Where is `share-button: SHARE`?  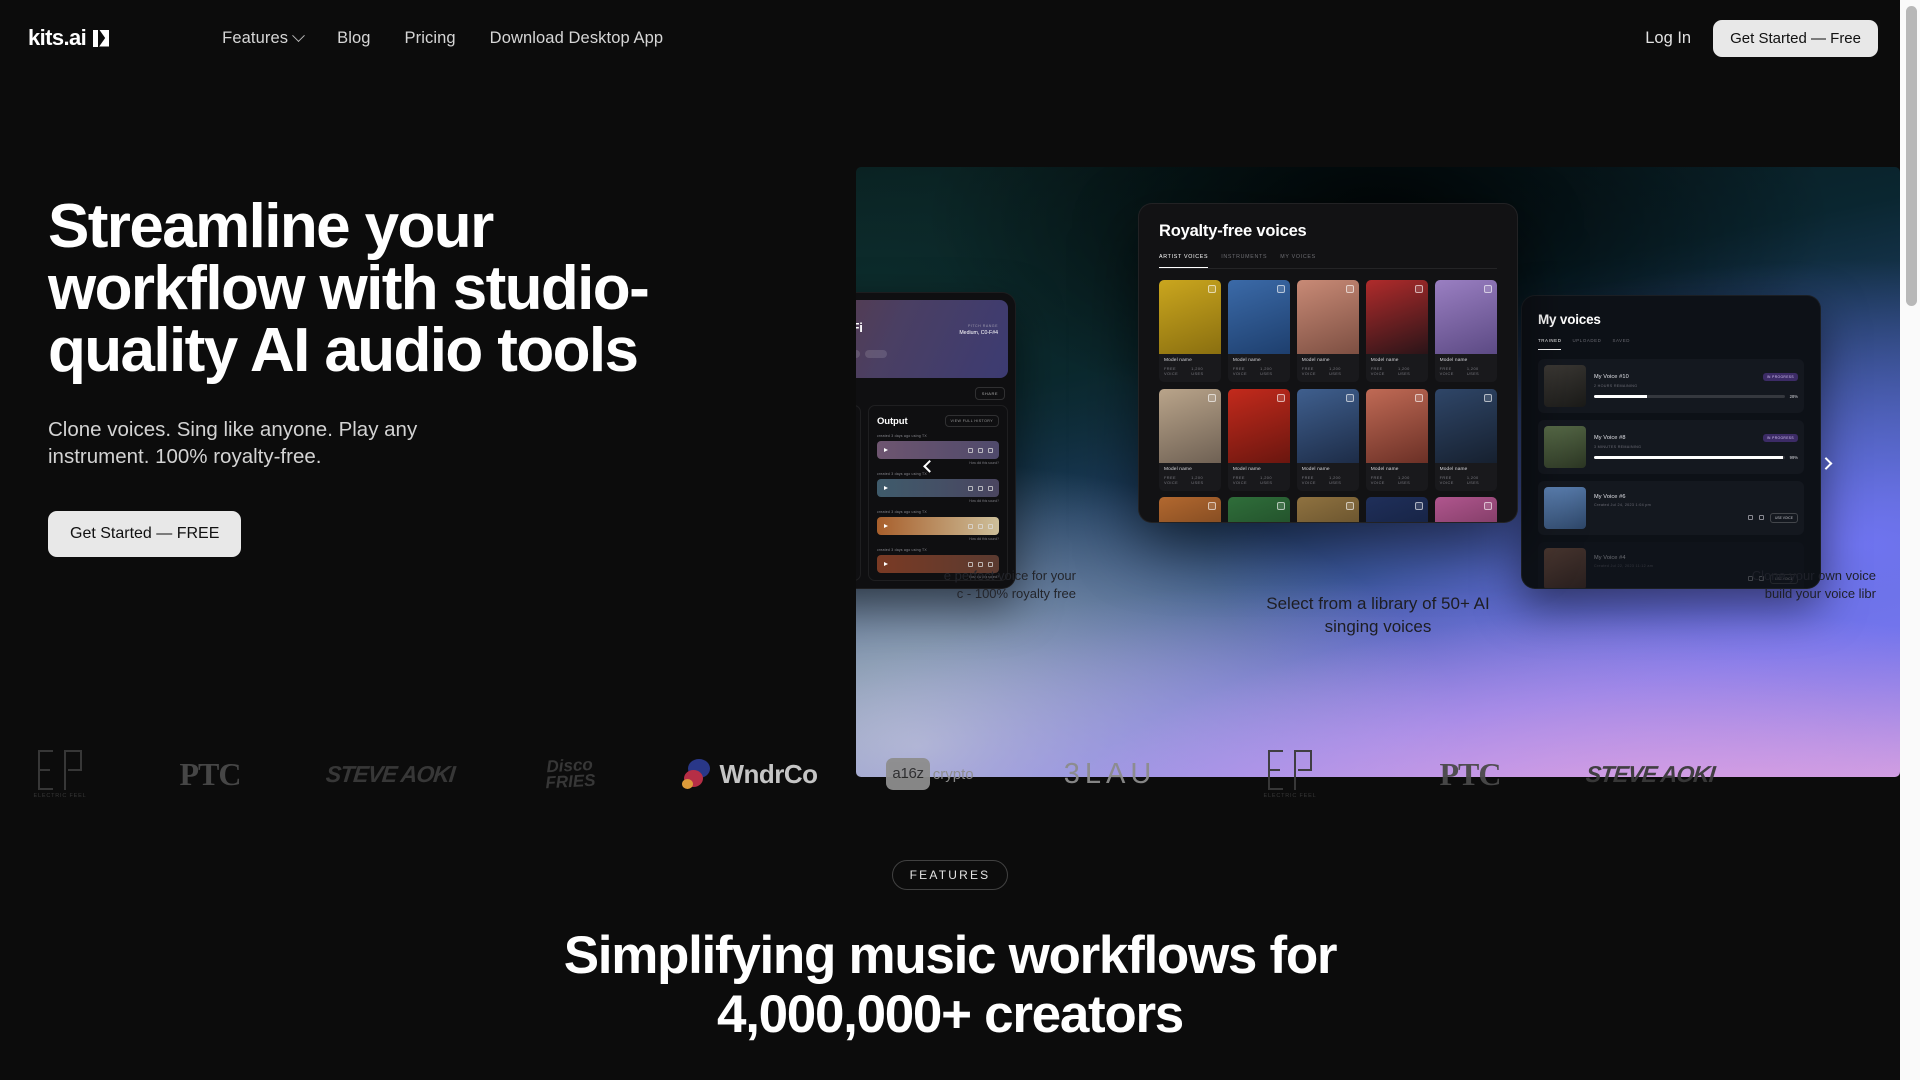
share-button: SHARE is located at coordinates (989, 393).